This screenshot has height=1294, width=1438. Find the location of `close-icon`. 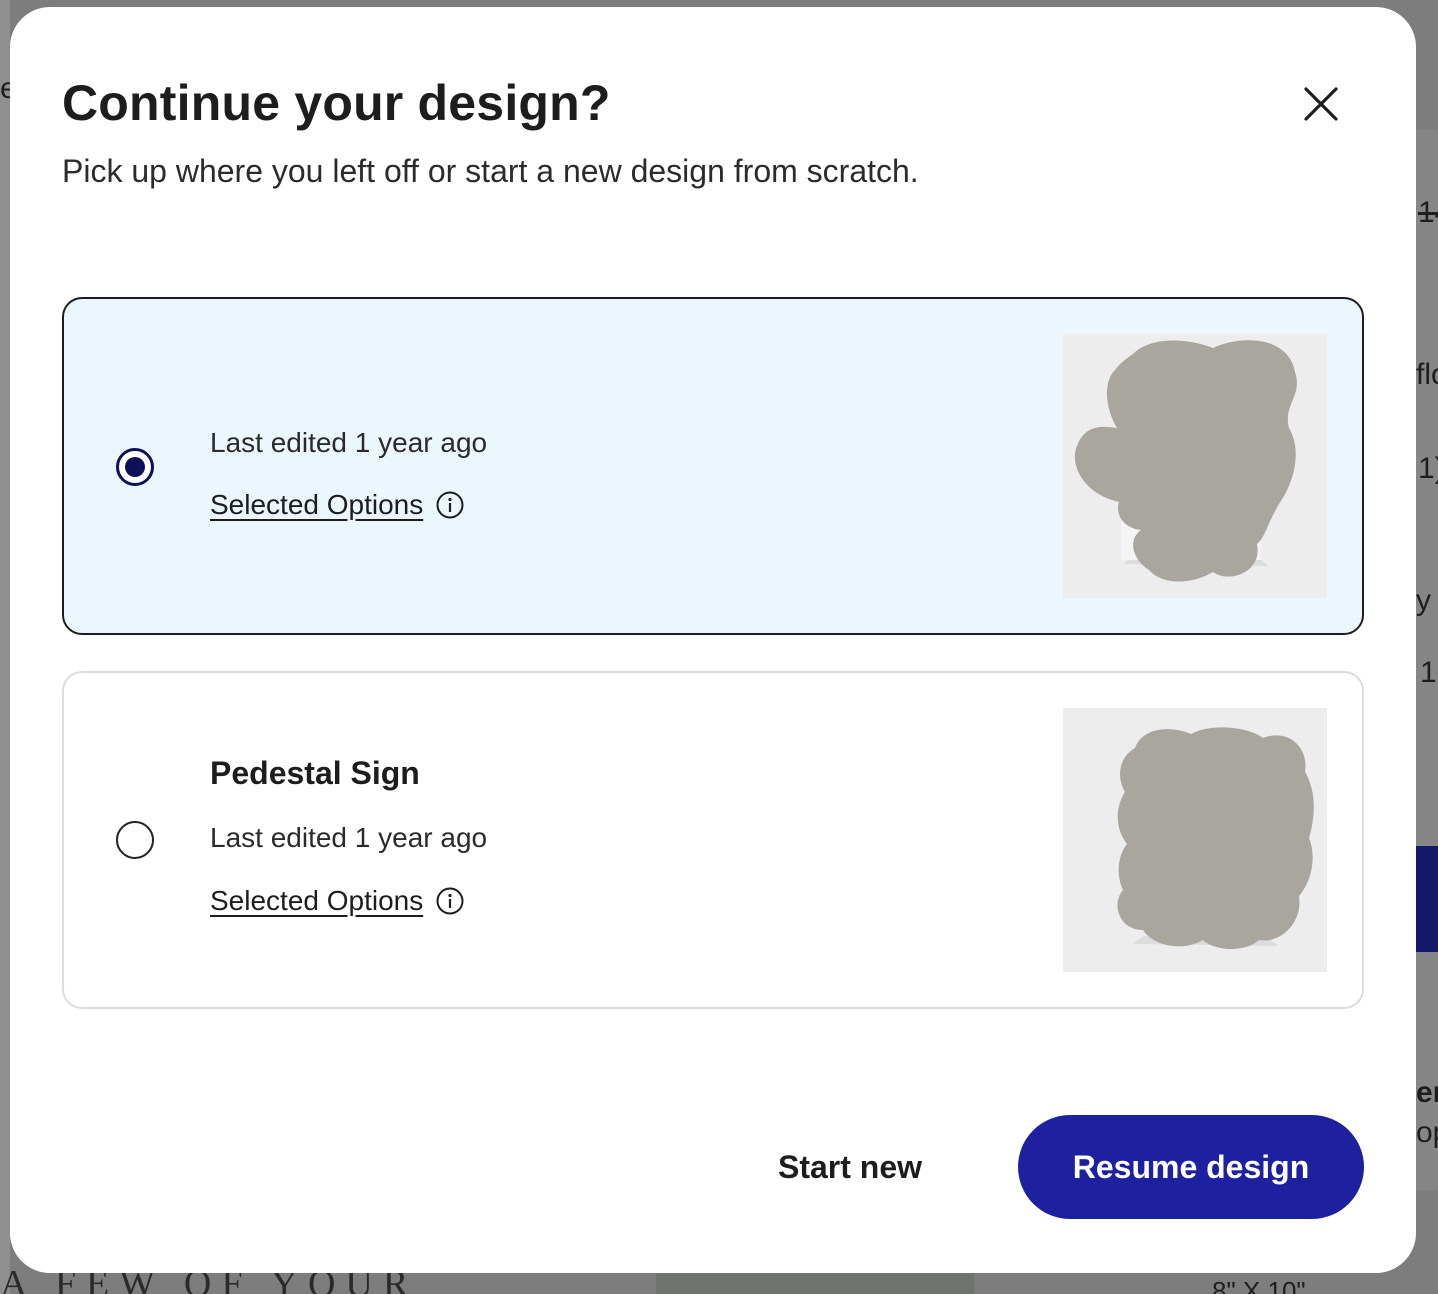

close-icon is located at coordinates (1321, 104).